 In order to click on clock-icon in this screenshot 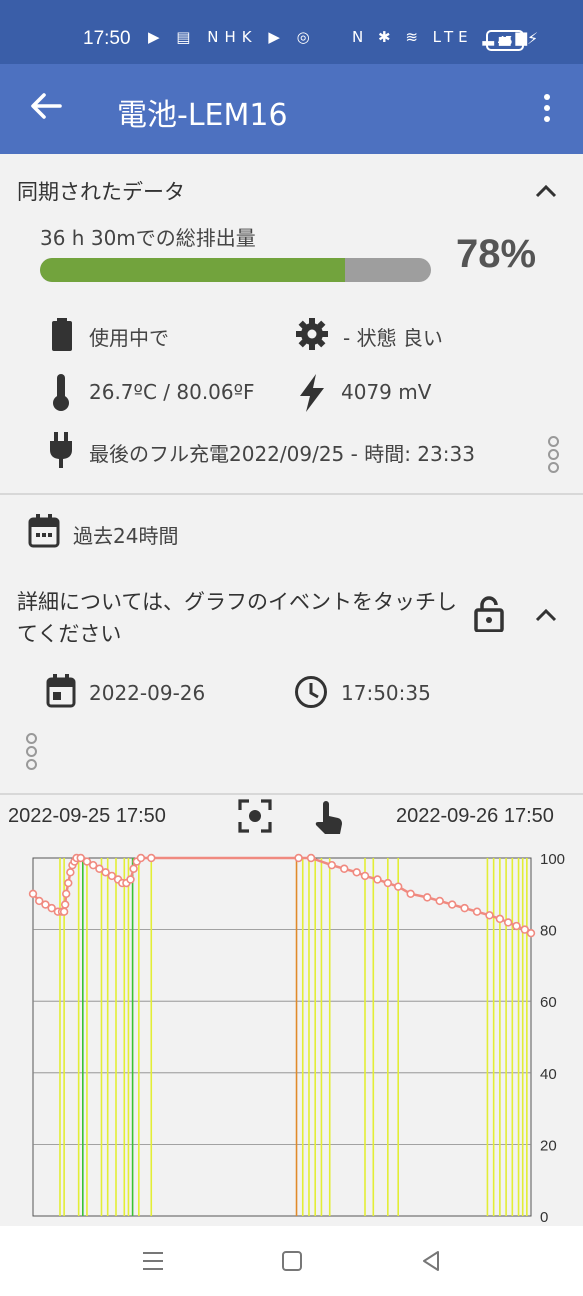, I will do `click(311, 692)`.